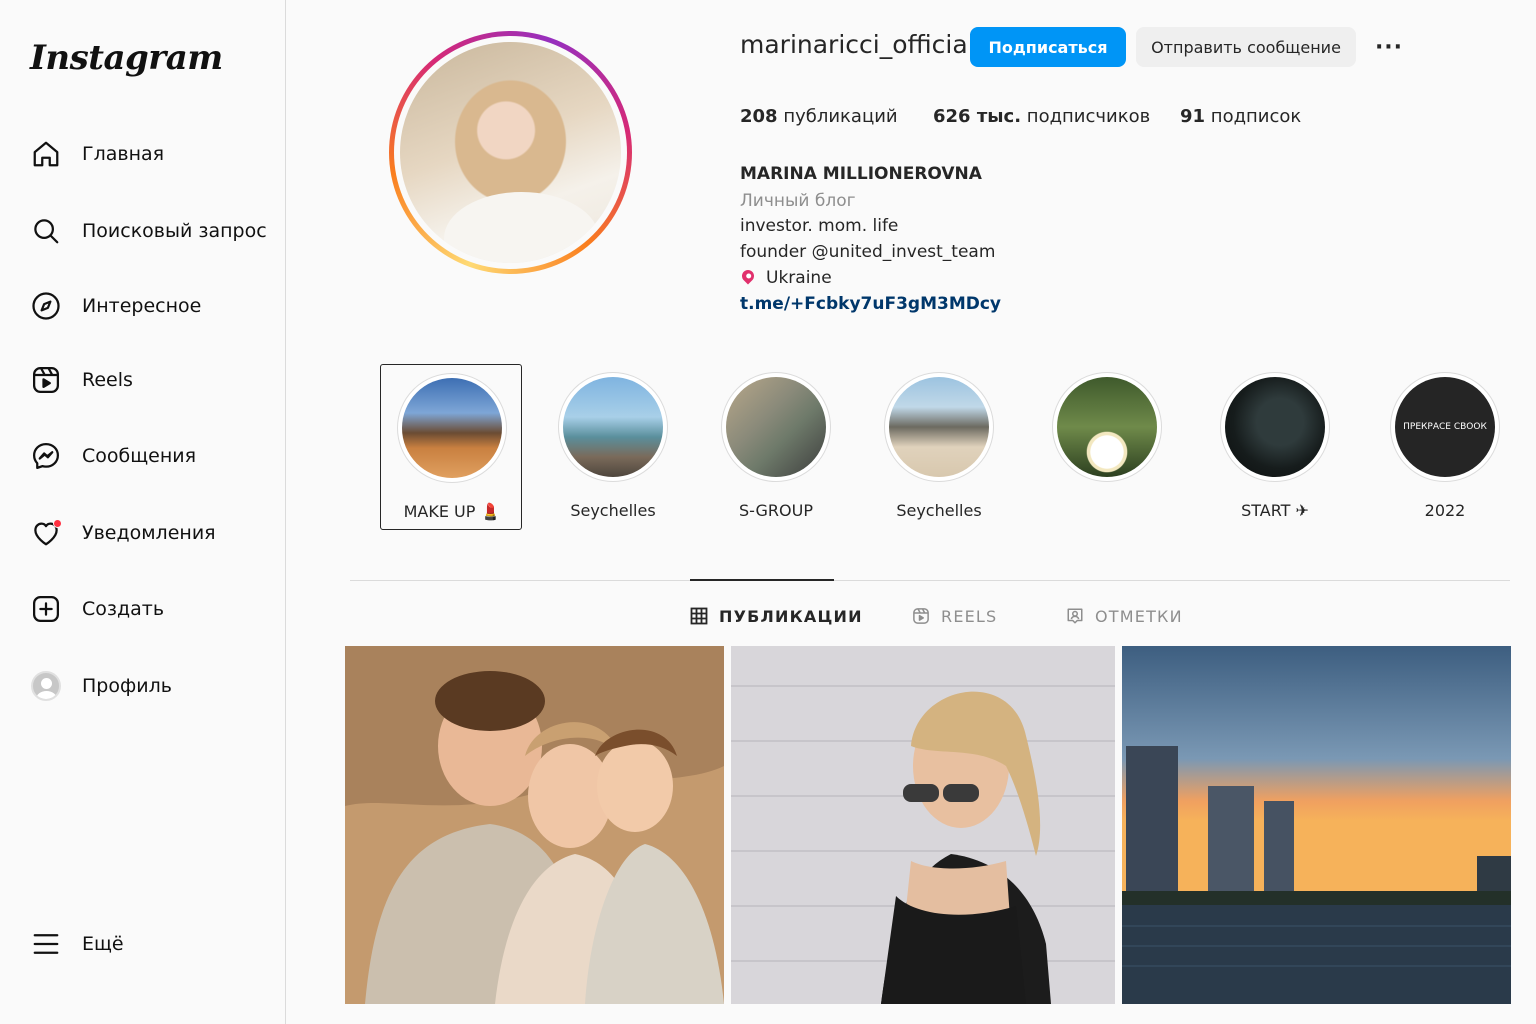 The height and width of the screenshot is (1024, 1536). Describe the element at coordinates (103, 944) in the screenshot. I see `sidebar-item-label: Ещё` at that location.